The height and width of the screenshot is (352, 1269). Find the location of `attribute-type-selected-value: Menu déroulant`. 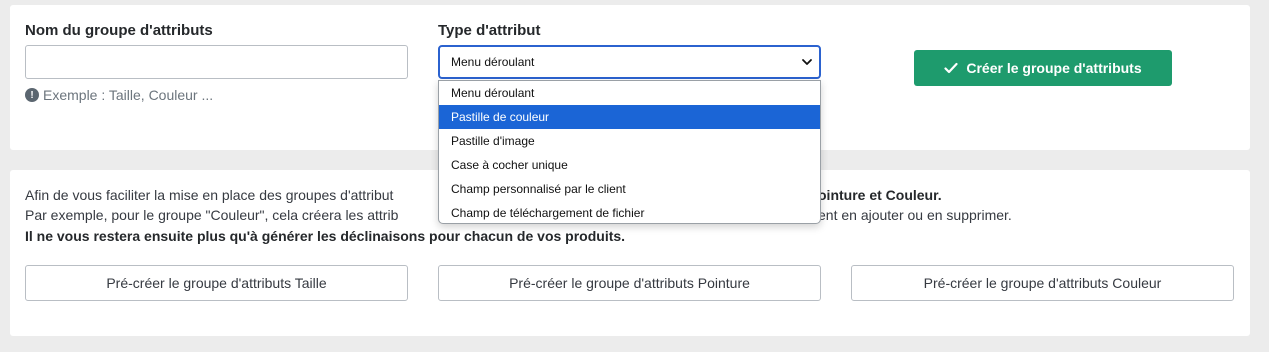

attribute-type-selected-value: Menu déroulant is located at coordinates (493, 62).